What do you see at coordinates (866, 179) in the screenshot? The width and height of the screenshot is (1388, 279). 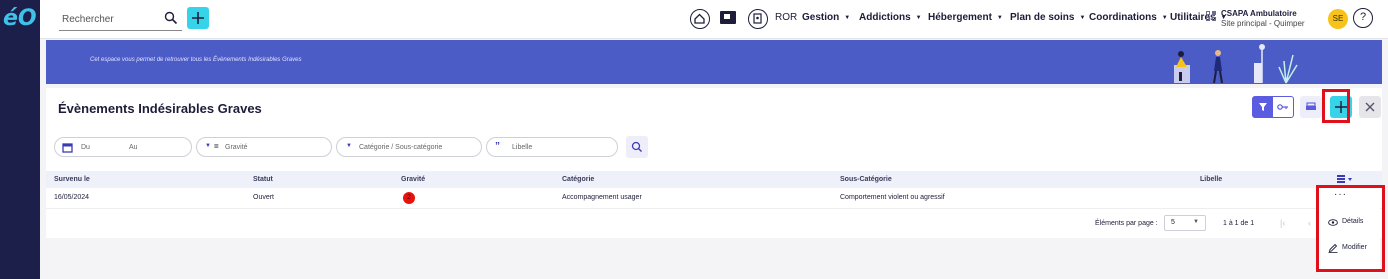 I see `column-header: Sous-Catégorie` at bounding box center [866, 179].